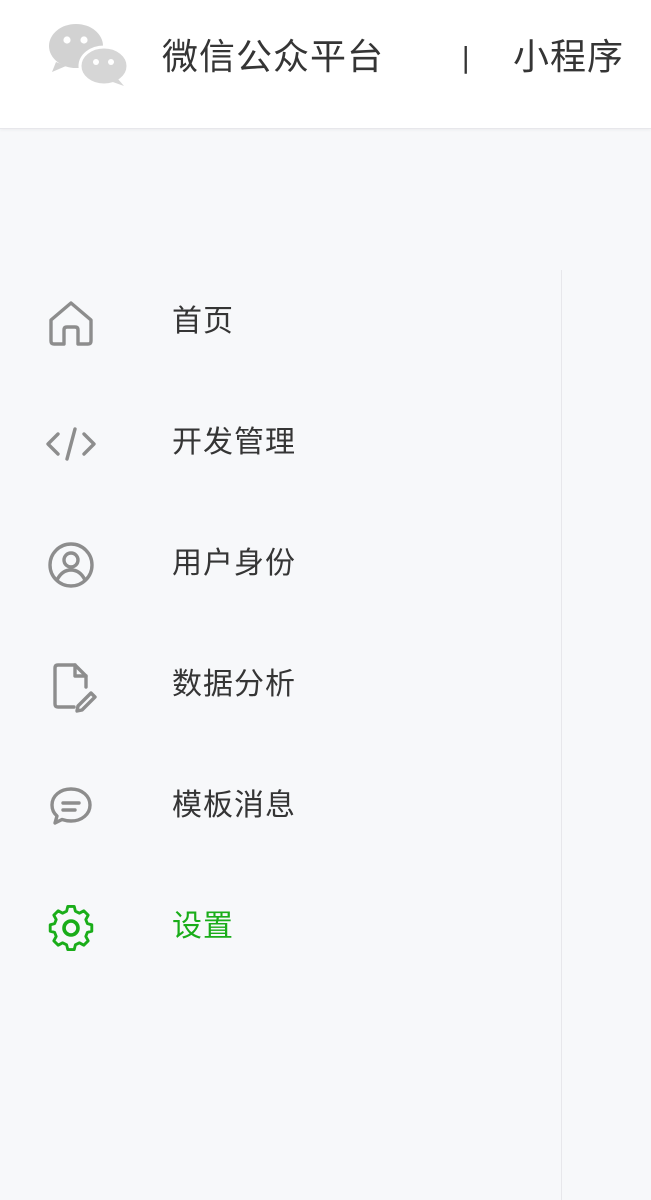 The height and width of the screenshot is (1200, 651). Describe the element at coordinates (234, 684) in the screenshot. I see `sidebar-item-label: 数据分析` at that location.